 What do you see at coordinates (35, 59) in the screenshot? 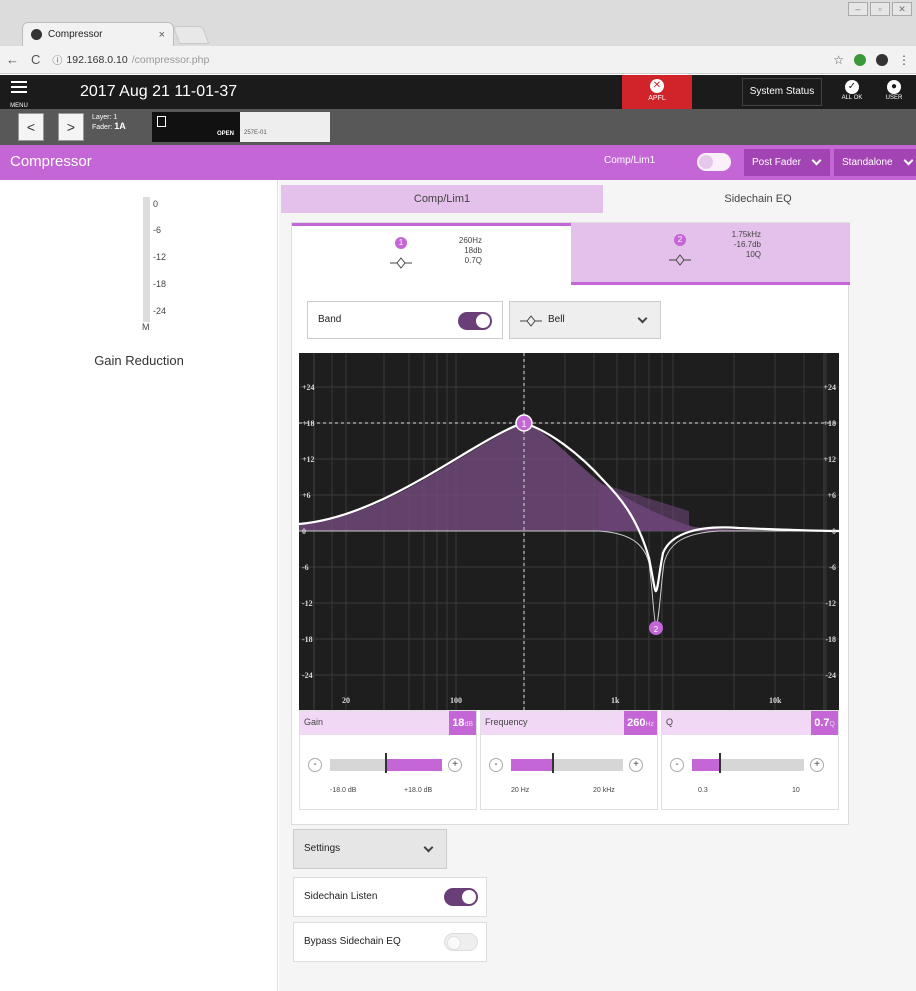
I see `reload-icon: C` at bounding box center [35, 59].